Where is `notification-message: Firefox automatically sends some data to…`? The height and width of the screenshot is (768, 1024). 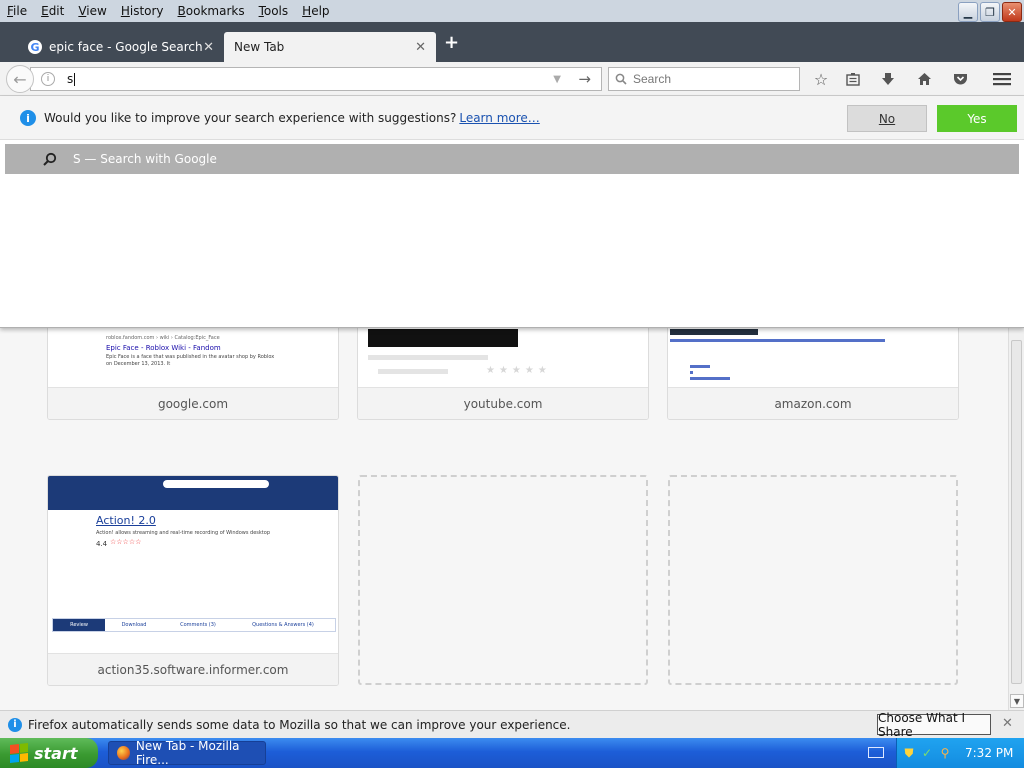
notification-message: Firefox automatically sends some data to… is located at coordinates (299, 724).